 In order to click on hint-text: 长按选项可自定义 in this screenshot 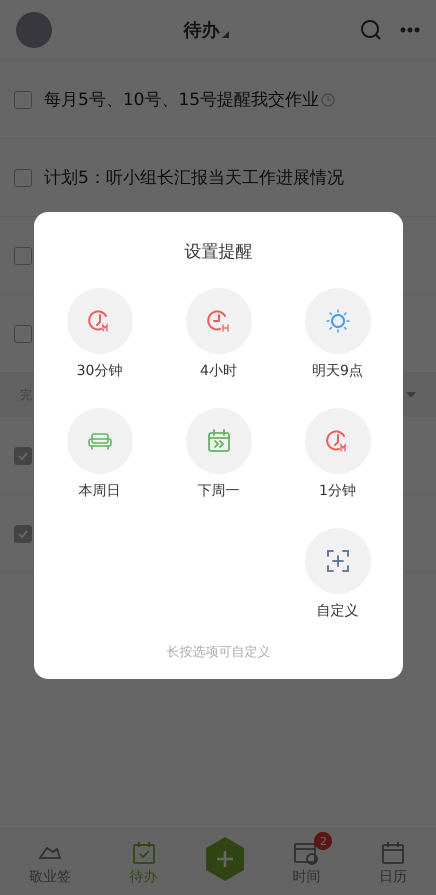, I will do `click(218, 652)`.